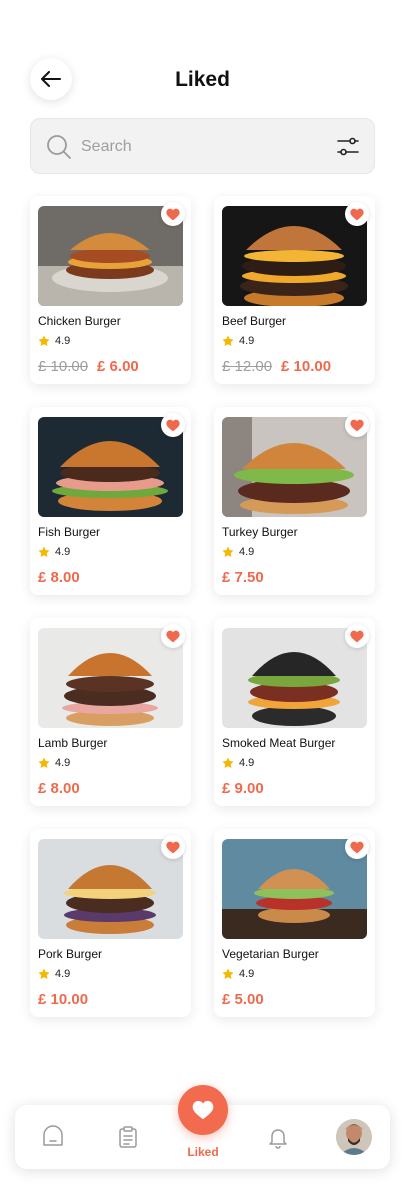  I want to click on product-card: Pork Burger 4.9 £ 10.00, so click(110, 923).